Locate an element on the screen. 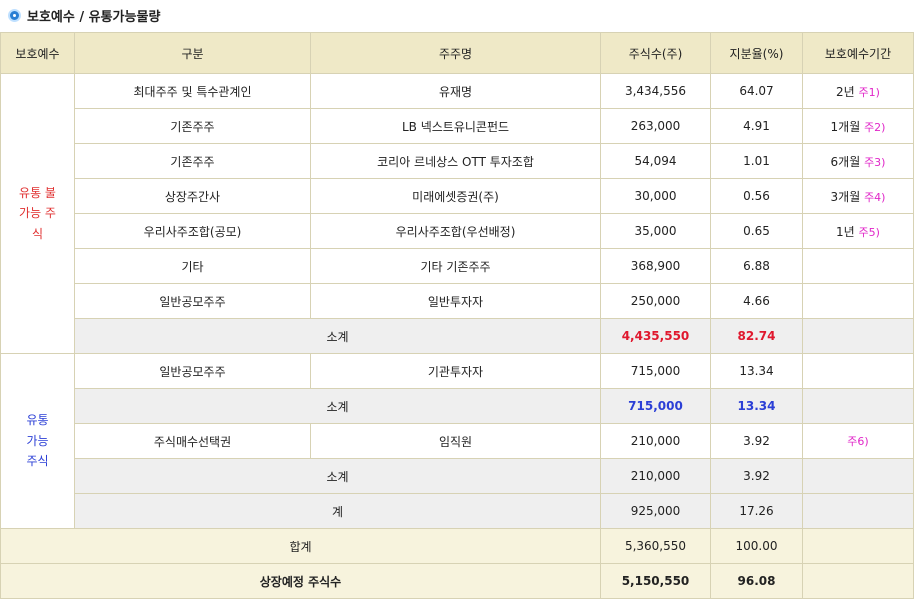  row-holder: 미래에셋증권(주) is located at coordinates (455, 196).